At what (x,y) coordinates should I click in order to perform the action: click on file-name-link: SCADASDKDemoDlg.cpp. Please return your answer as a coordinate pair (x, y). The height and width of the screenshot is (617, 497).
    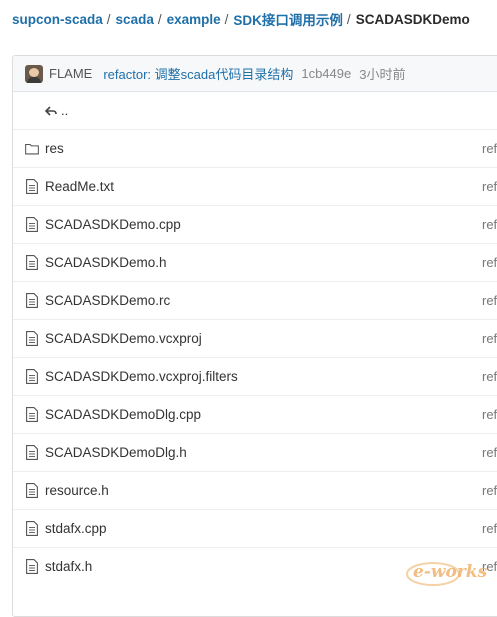
    Looking at the image, I should click on (123, 414).